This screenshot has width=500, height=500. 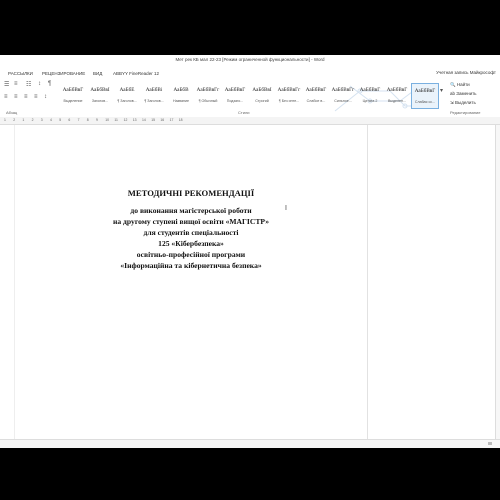 What do you see at coordinates (73, 95) in the screenshot?
I see `style-item: АаБбВвГ Выделение` at bounding box center [73, 95].